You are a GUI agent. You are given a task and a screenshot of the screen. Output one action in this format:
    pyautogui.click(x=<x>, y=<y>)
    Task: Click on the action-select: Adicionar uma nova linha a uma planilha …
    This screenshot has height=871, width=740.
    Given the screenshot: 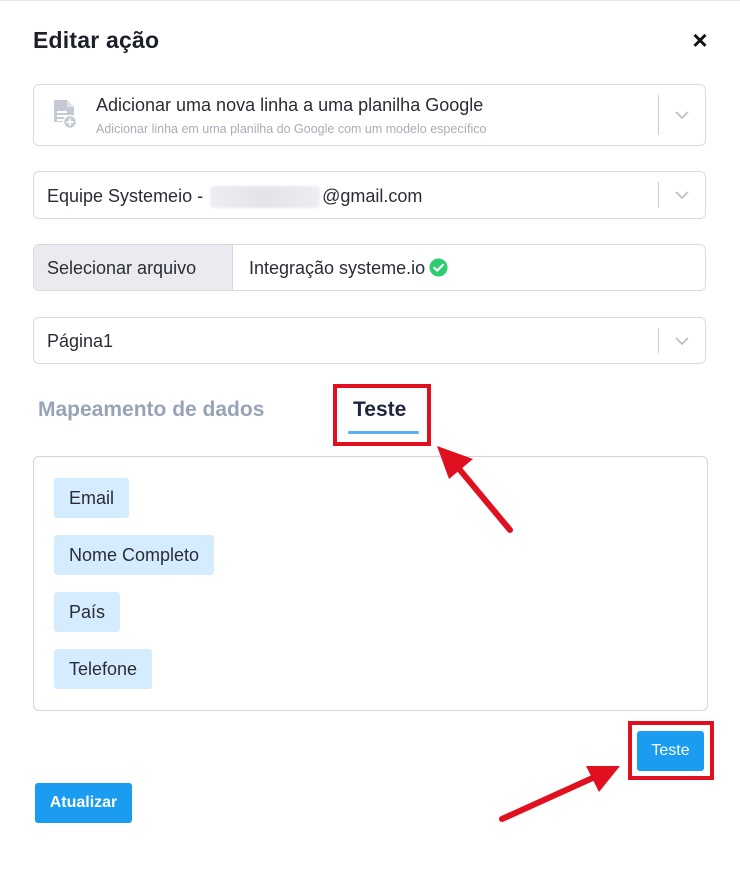 What is the action you would take?
    pyautogui.click(x=369, y=115)
    